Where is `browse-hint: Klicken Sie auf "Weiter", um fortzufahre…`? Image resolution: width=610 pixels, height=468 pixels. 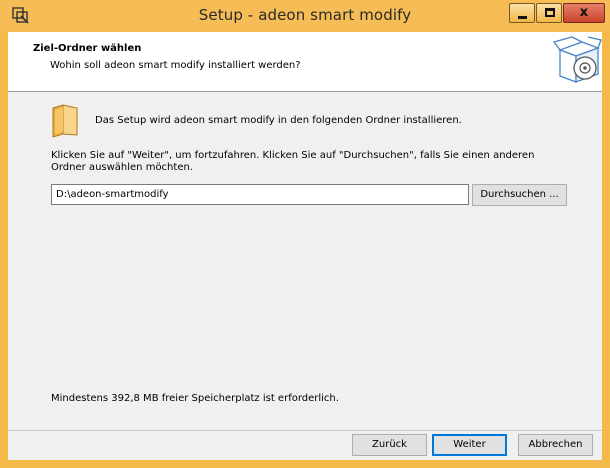 browse-hint: Klicken Sie auf "Weiter", um fortzufahre… is located at coordinates (293, 161).